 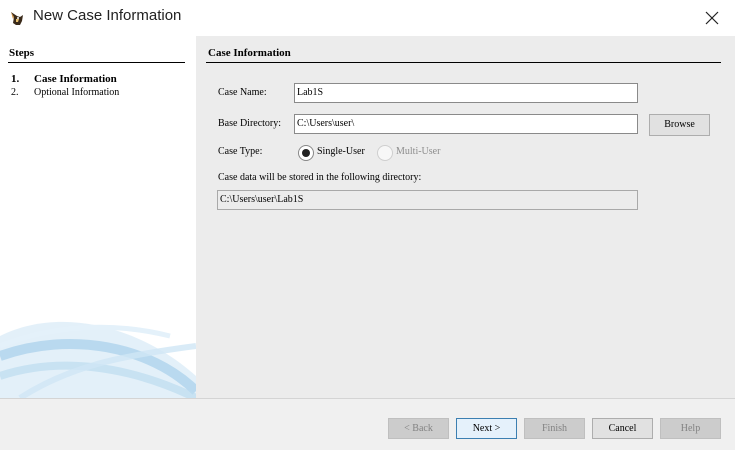 I want to click on case-name-input: Lab1S, so click(x=466, y=93).